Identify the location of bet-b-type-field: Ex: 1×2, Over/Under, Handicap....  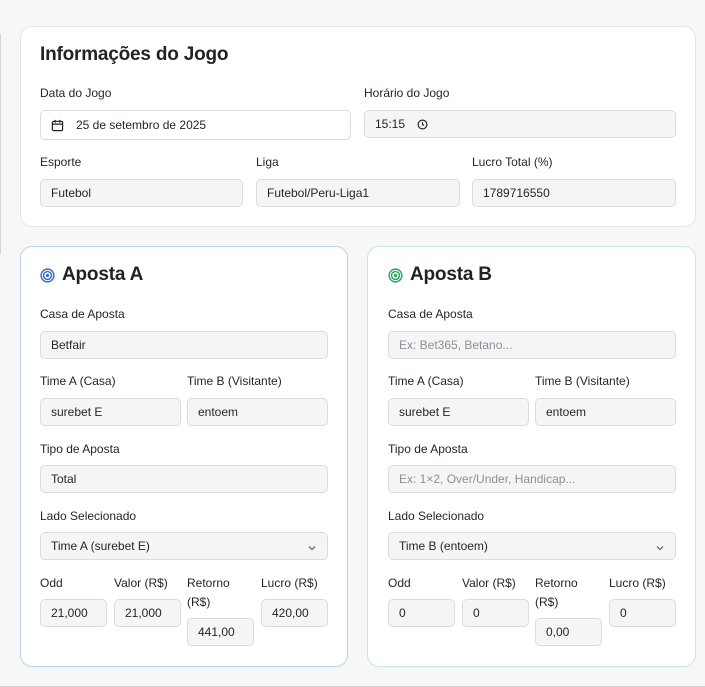
(532, 479).